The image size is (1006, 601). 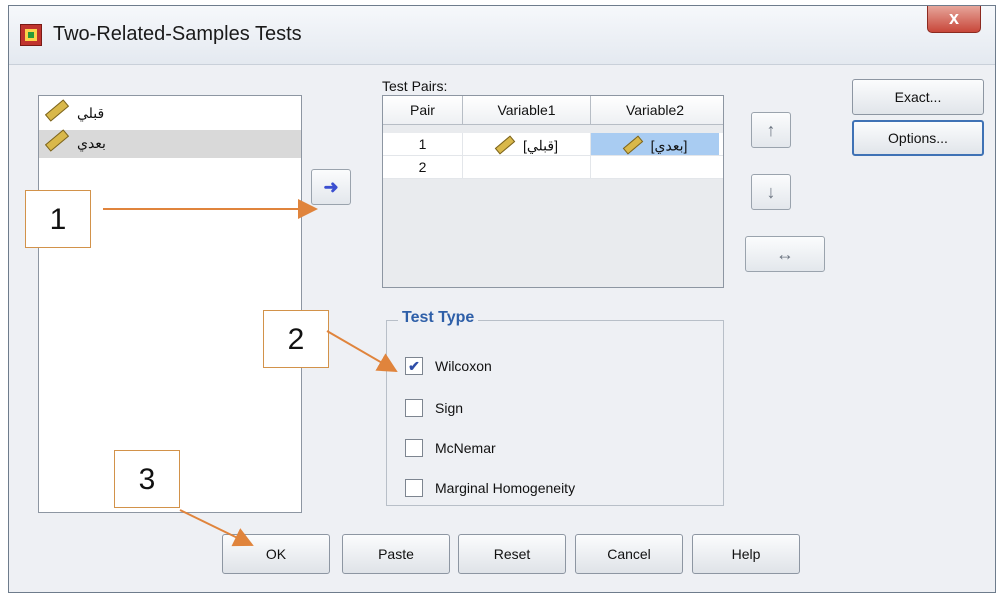 I want to click on paste-button: Paste, so click(x=396, y=554).